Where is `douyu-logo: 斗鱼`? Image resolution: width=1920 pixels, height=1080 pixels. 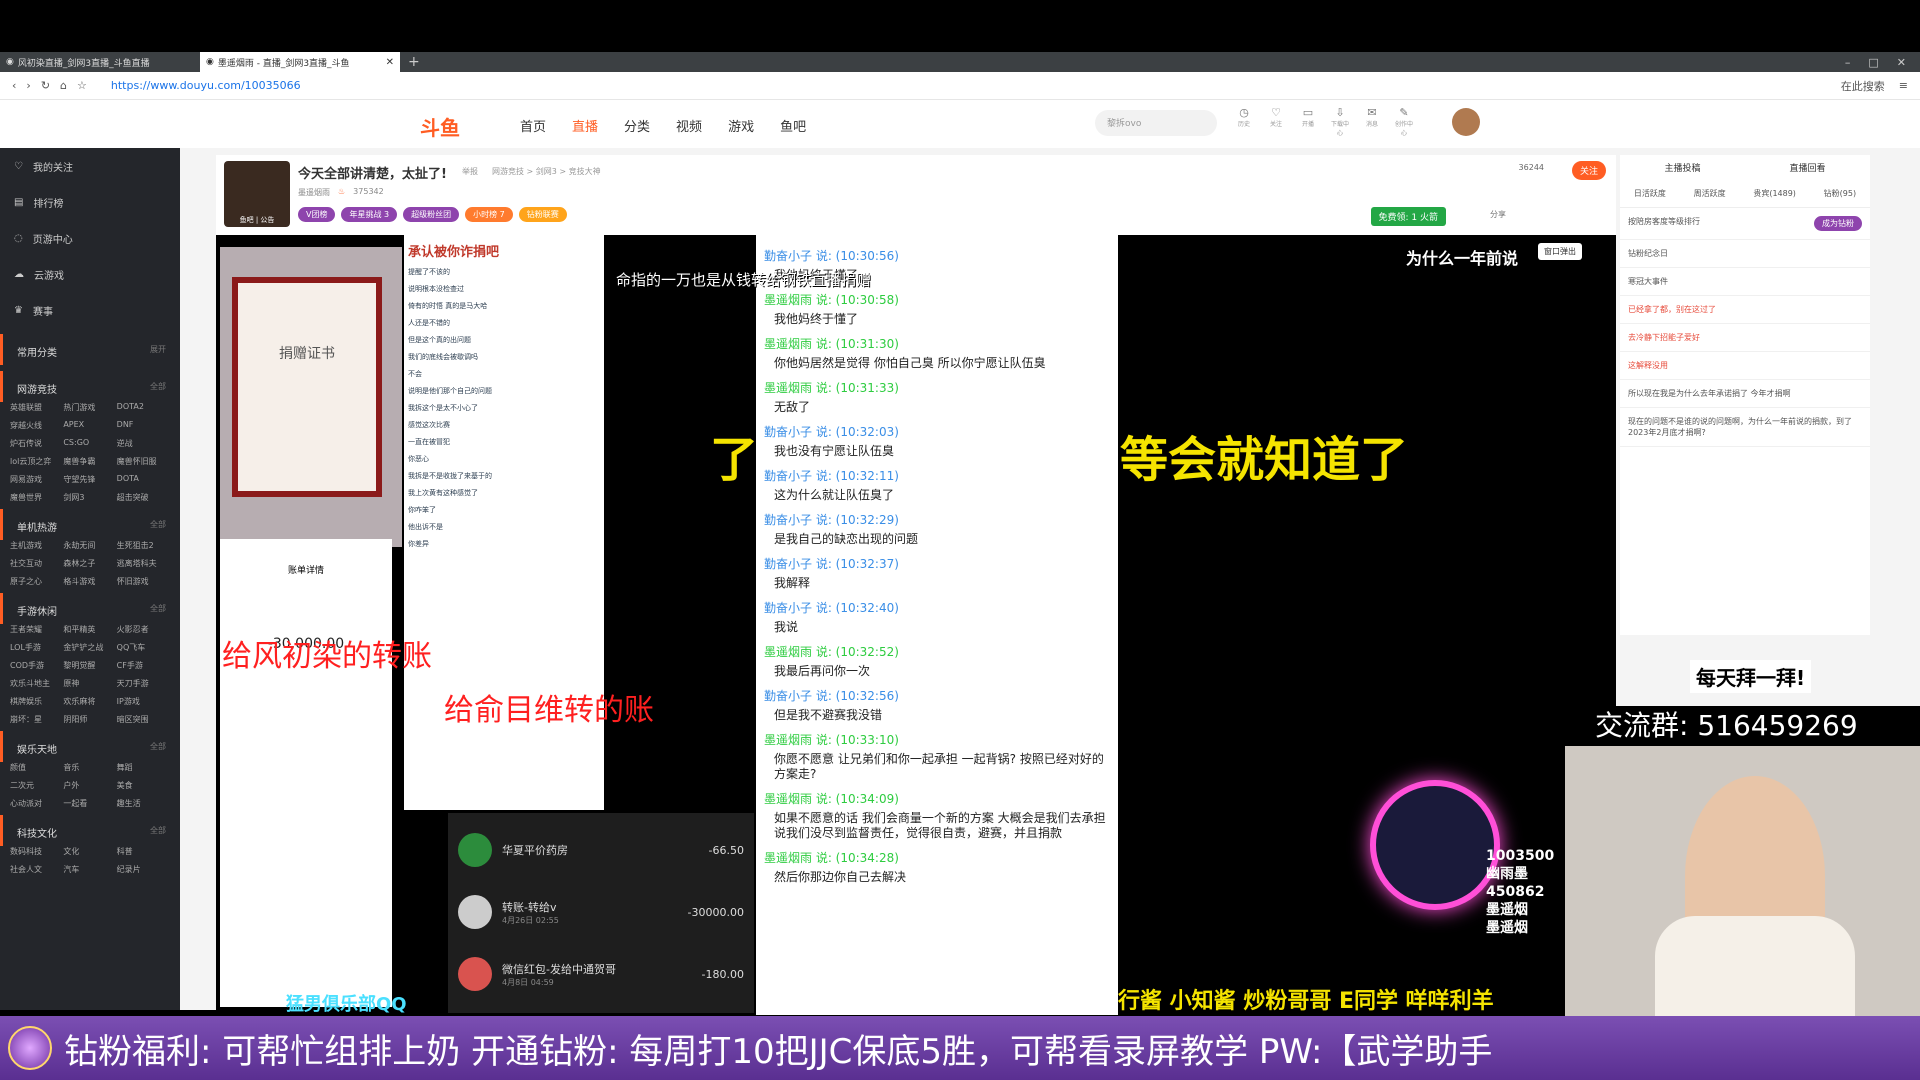
douyu-logo: 斗鱼 is located at coordinates (440, 126).